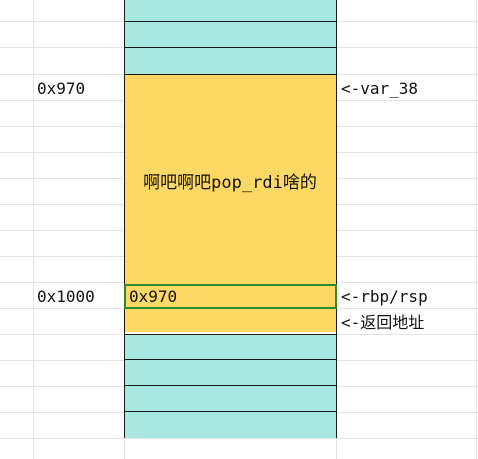 This screenshot has width=478, height=459. Describe the element at coordinates (384, 296) in the screenshot. I see `pointer-annotation: <-rbp/rsp` at that location.